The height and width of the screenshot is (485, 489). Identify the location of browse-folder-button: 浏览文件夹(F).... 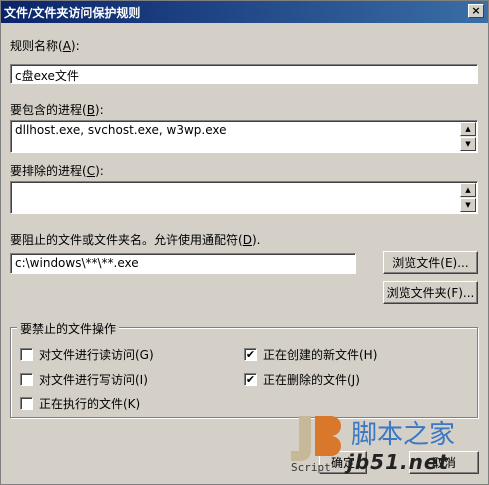
(430, 292).